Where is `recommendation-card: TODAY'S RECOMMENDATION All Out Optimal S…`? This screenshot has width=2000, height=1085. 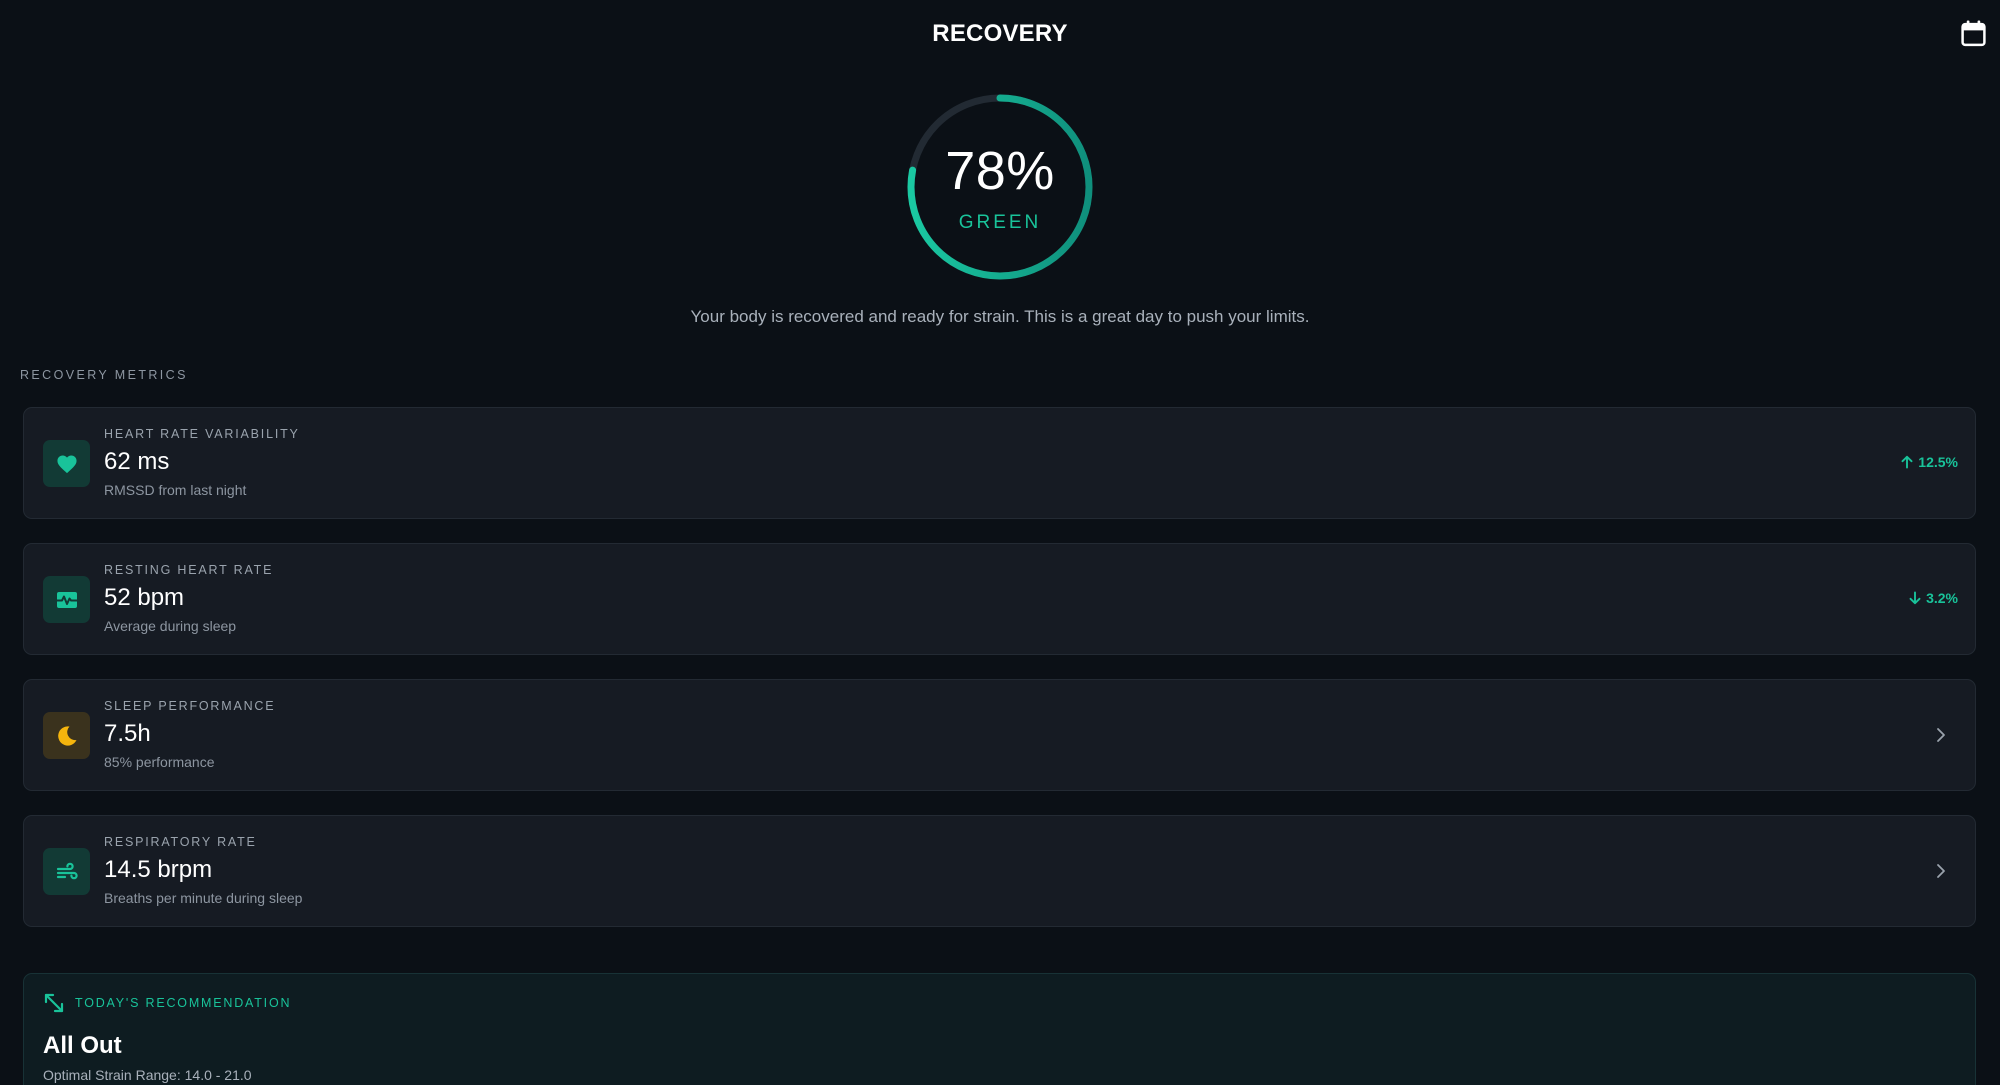
recommendation-card: TODAY'S RECOMMENDATION All Out Optimal S… is located at coordinates (999, 1029).